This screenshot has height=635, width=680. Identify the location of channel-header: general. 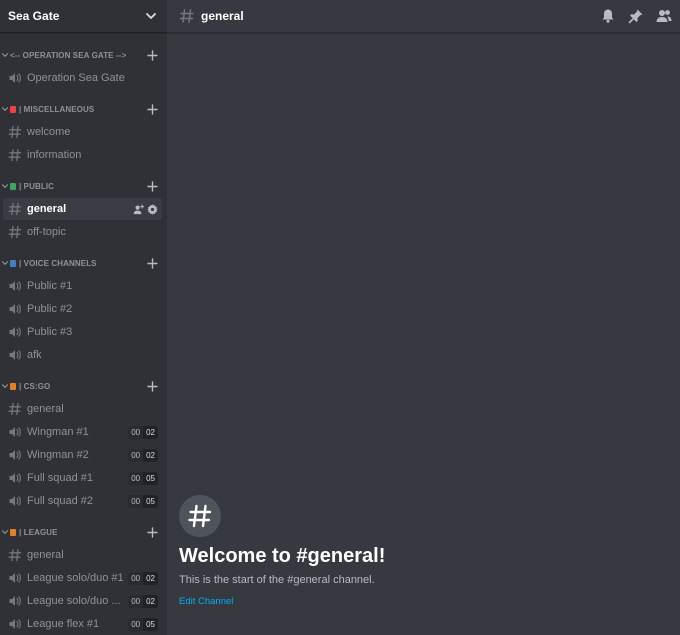
(423, 16).